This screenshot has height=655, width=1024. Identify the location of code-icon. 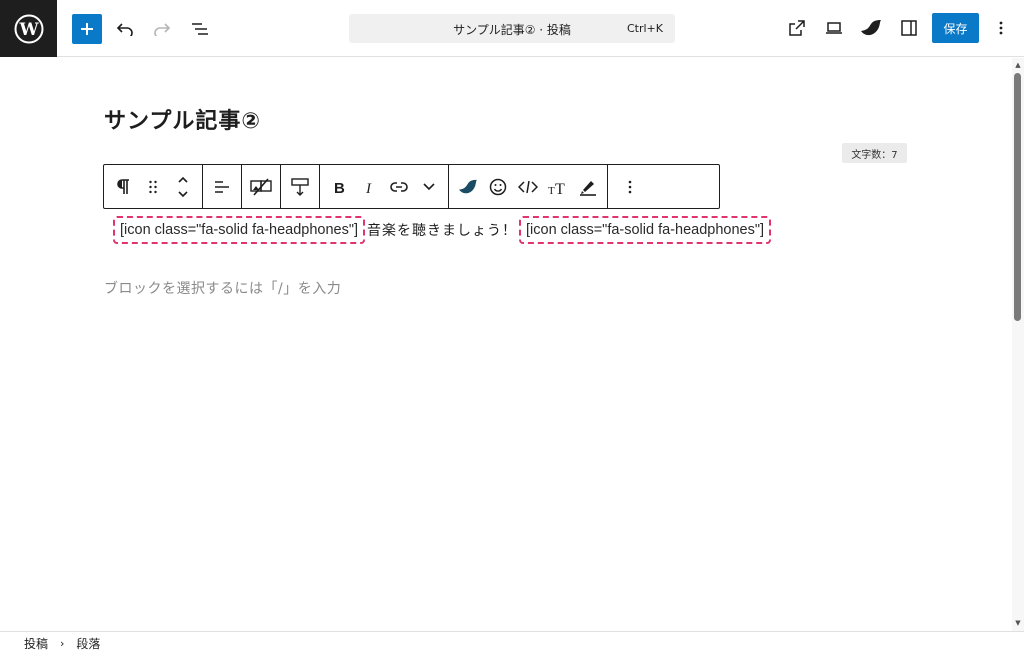
(528, 186).